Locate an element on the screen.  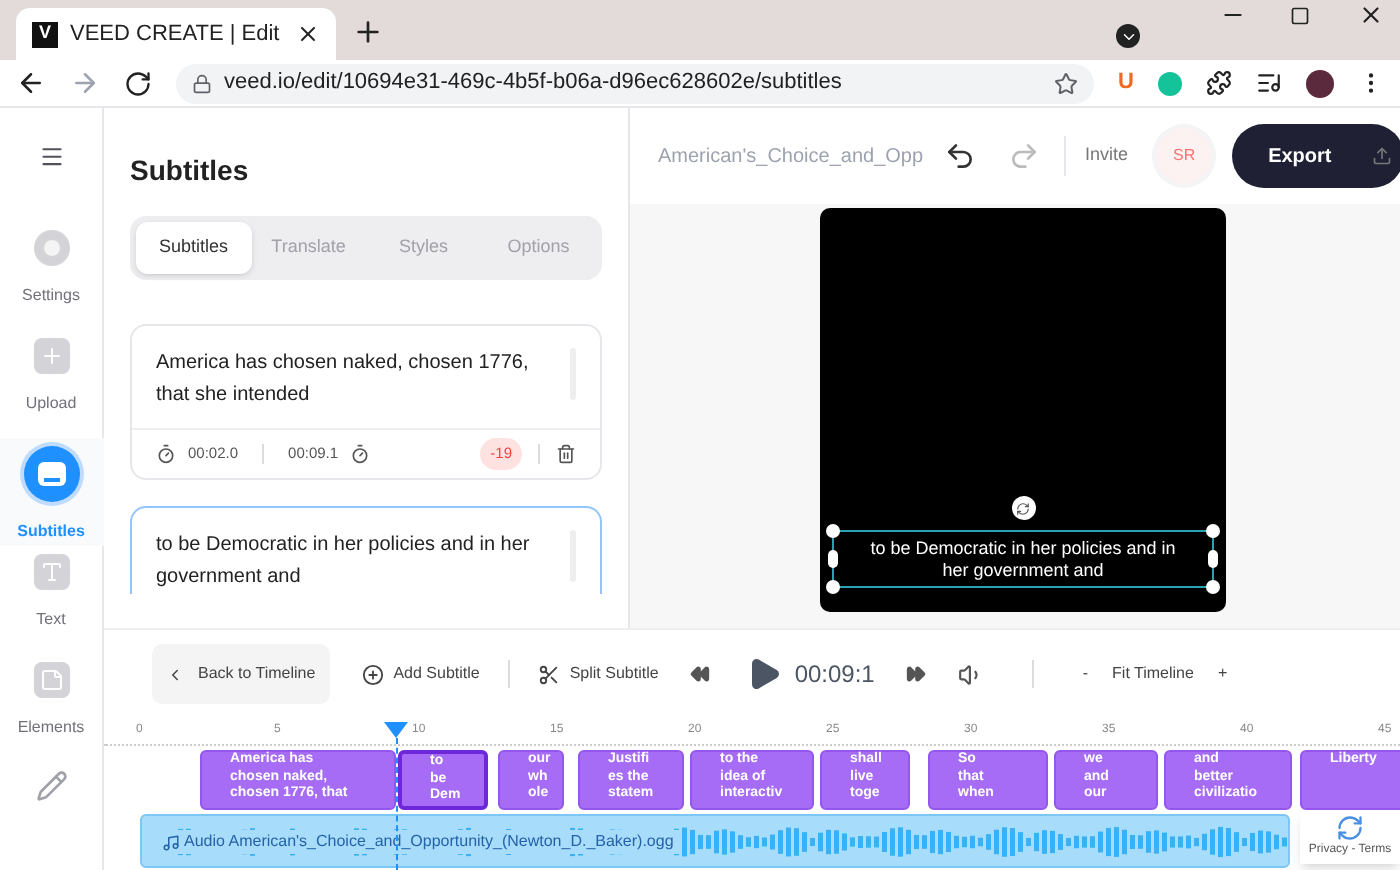
subtitle-card: to be Democratic in her policies and in her government and is located at coordinates (366, 550).